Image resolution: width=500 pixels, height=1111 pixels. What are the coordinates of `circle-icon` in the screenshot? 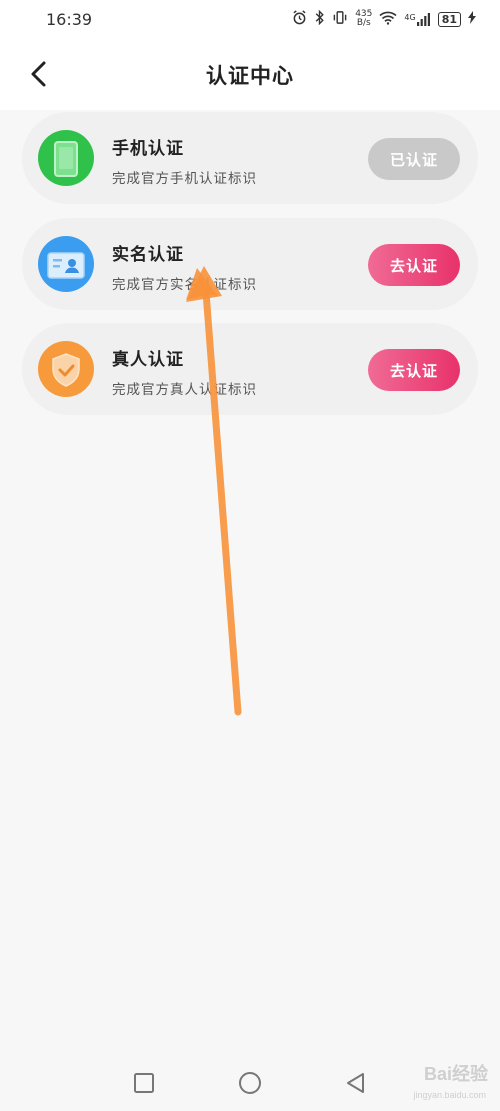 It's located at (250, 1085).